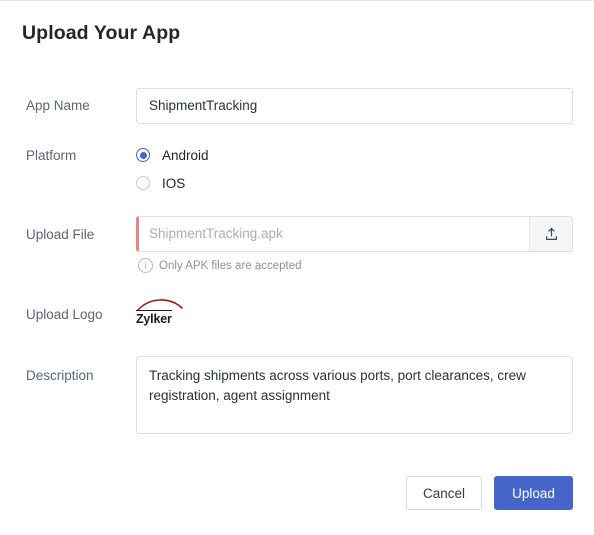  I want to click on upload-file-hint: i Only APK files are accepted, so click(220, 265).